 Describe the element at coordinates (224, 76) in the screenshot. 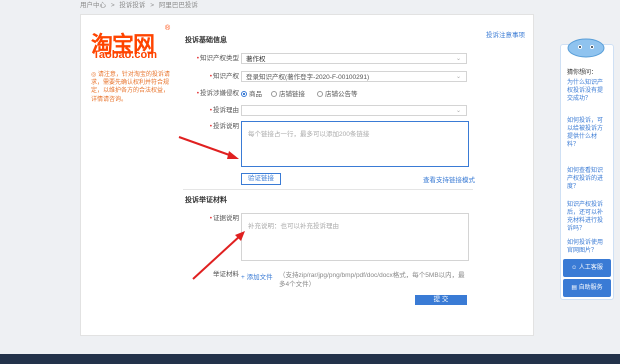

I see `ip-label: •知识产权` at that location.